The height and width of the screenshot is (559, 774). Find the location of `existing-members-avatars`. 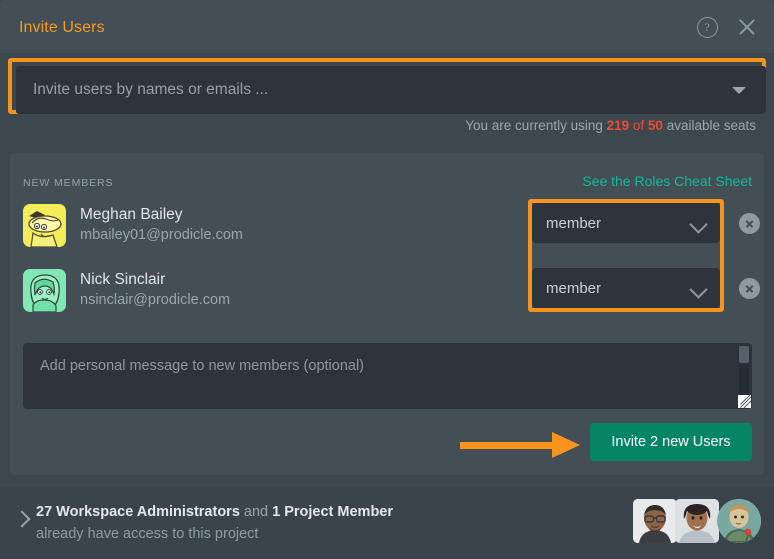

existing-members-avatars is located at coordinates (697, 521).